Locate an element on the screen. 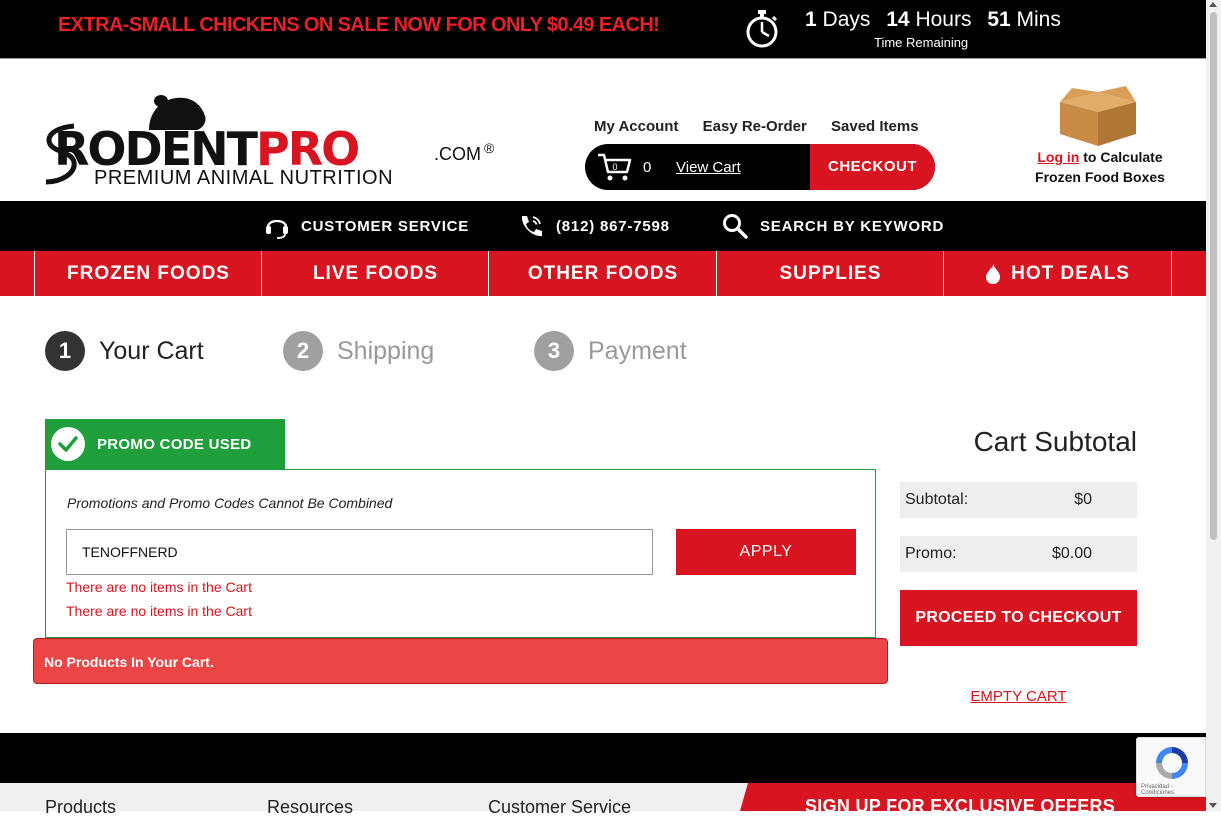 This screenshot has height=818, width=1221. mins-label: Mins is located at coordinates (1038, 19).